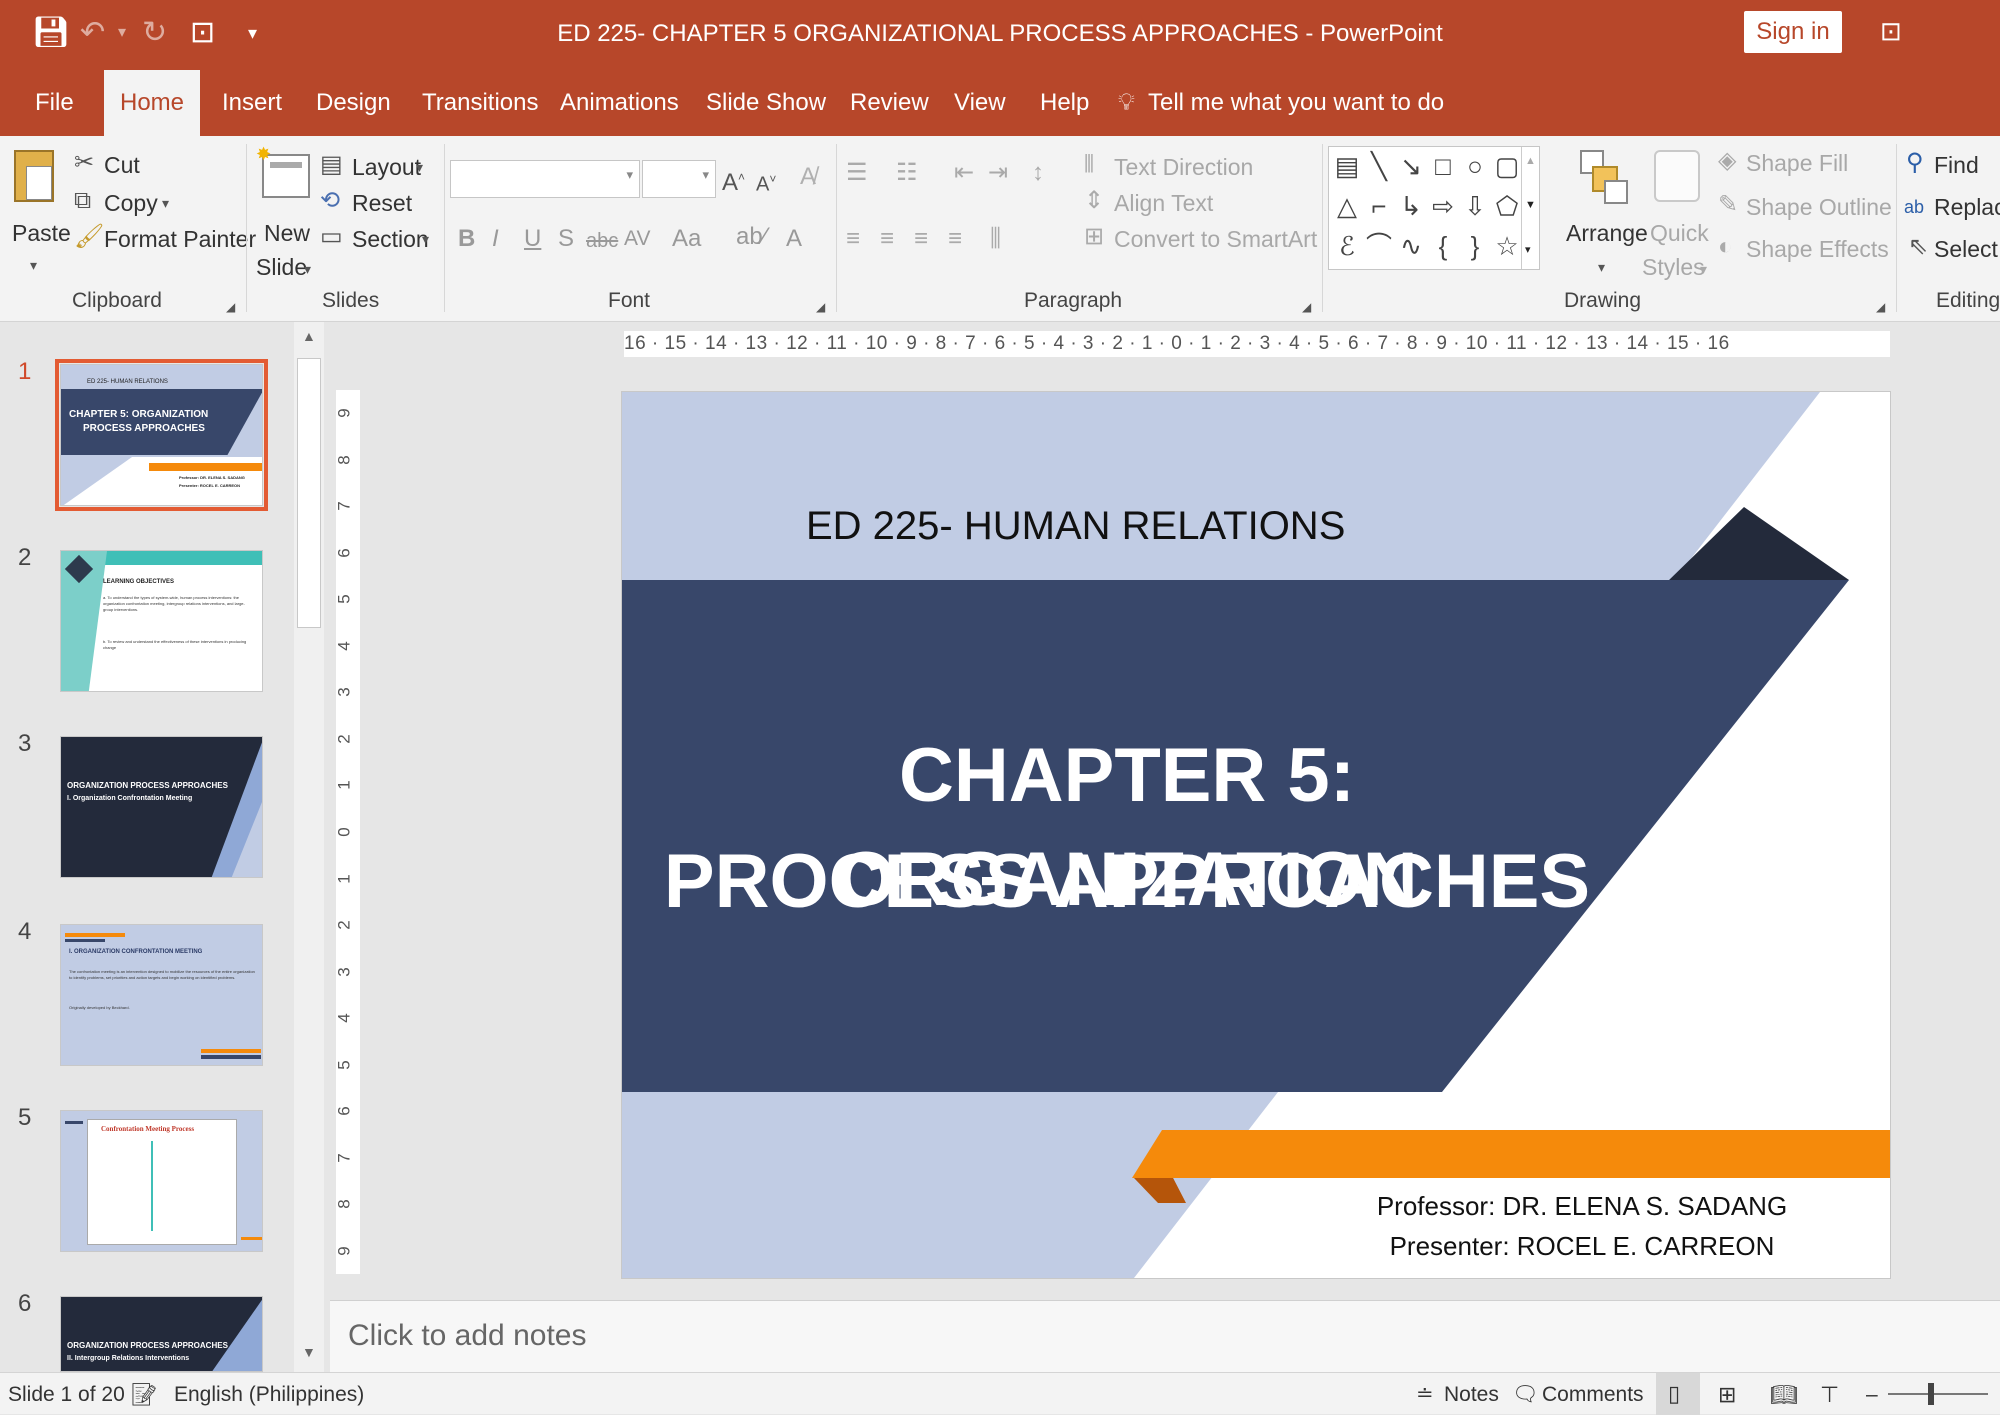 Image resolution: width=2000 pixels, height=1415 pixels. What do you see at coordinates (41, 233) in the screenshot?
I see `paste-button: Paste` at bounding box center [41, 233].